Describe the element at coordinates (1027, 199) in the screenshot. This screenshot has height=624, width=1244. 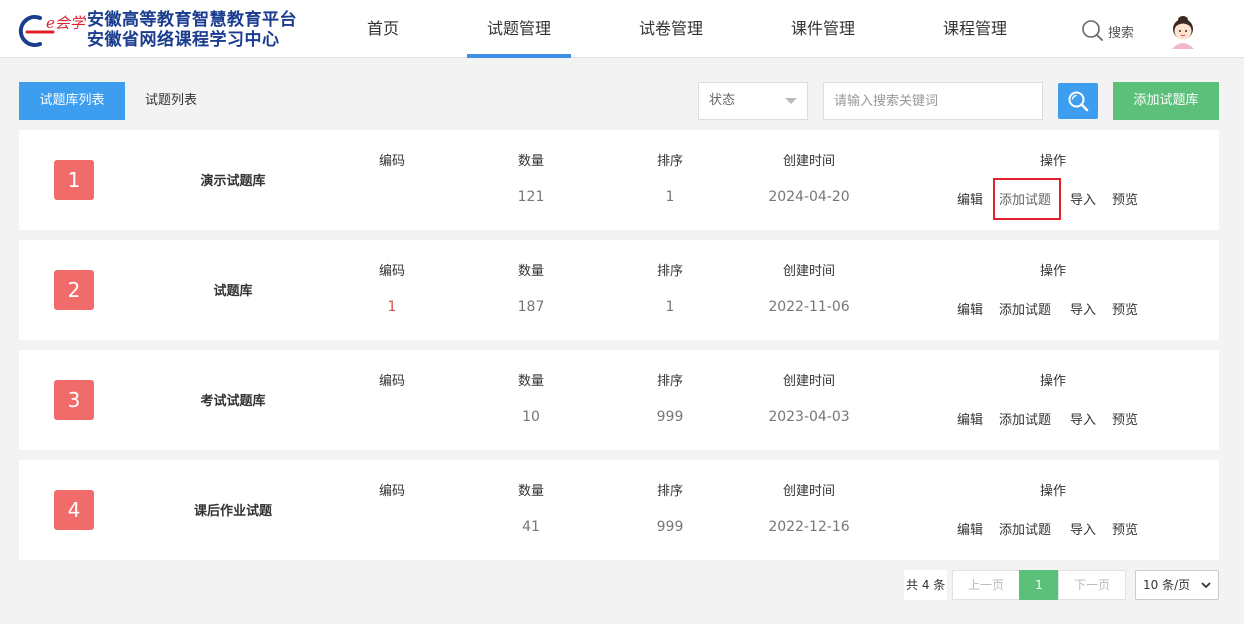
I see `highlight-box` at that location.